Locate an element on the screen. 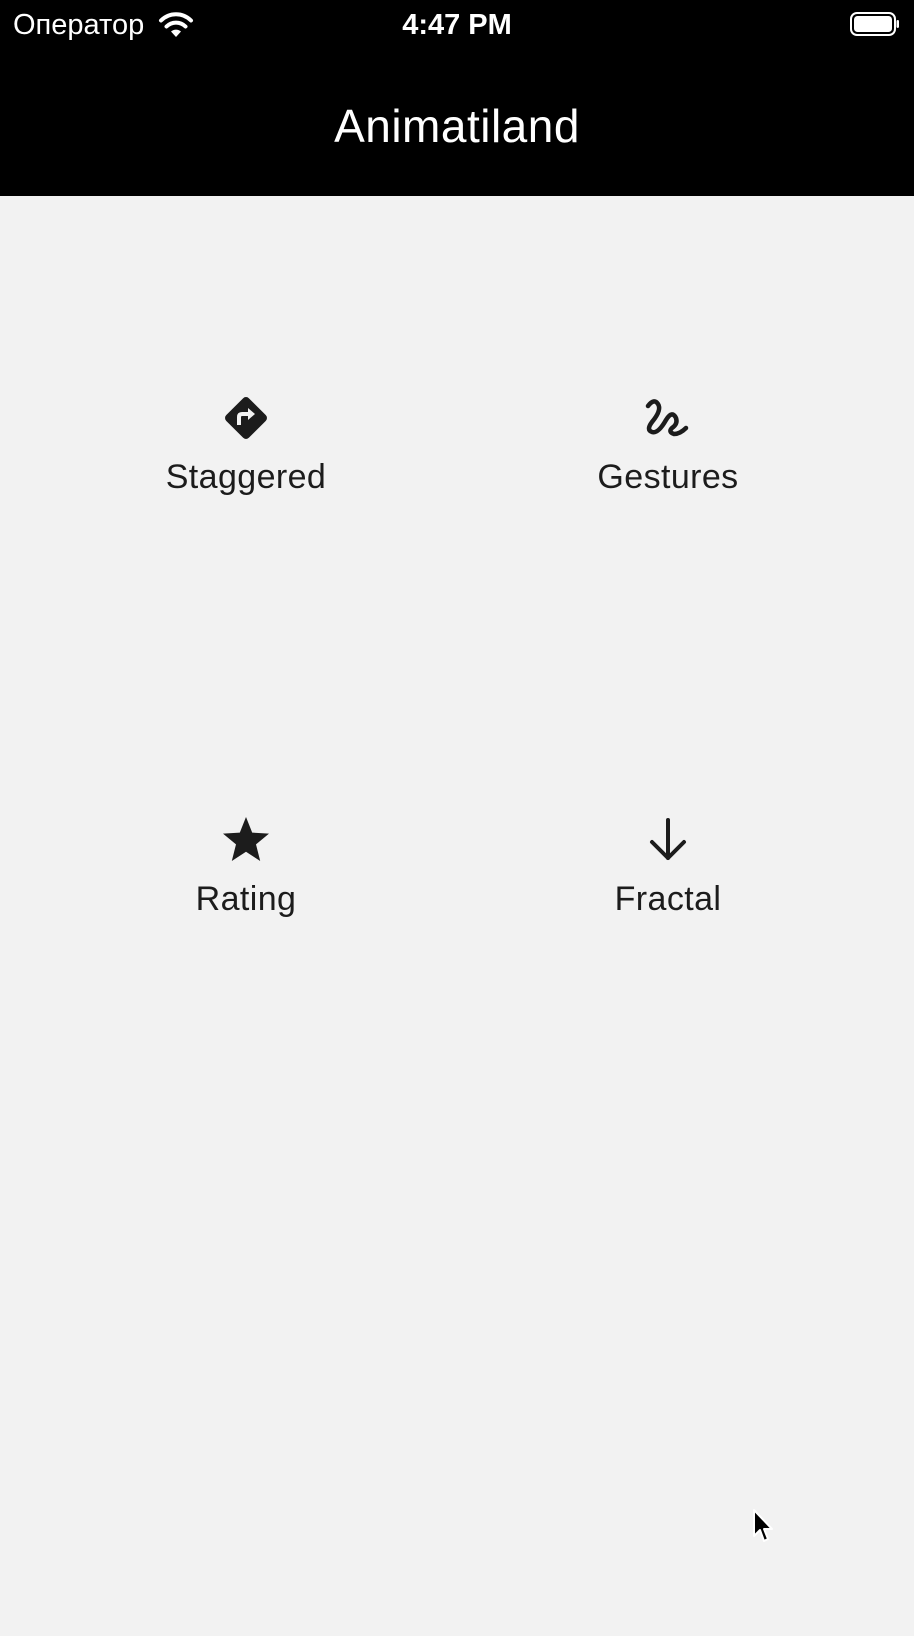 This screenshot has height=1636, width=914. tile-fractal: Fractal is located at coordinates (668, 887).